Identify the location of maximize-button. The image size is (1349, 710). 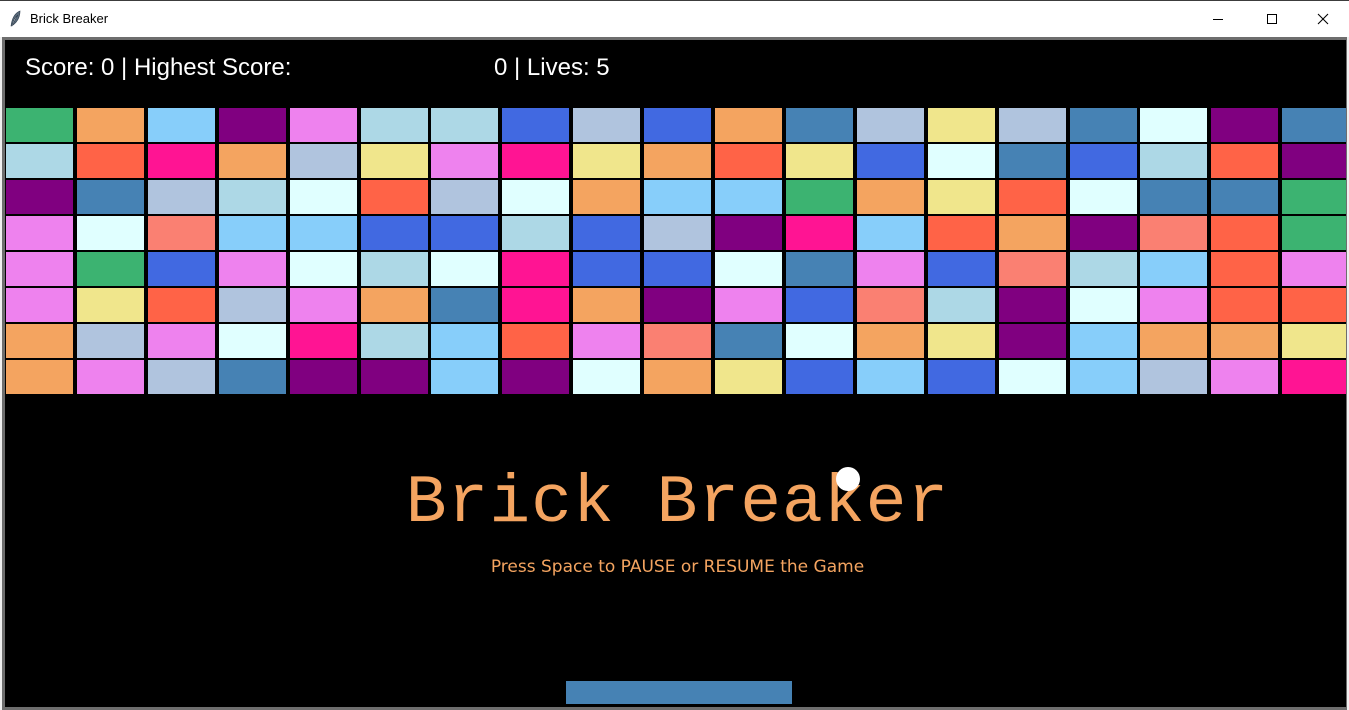
(1272, 19).